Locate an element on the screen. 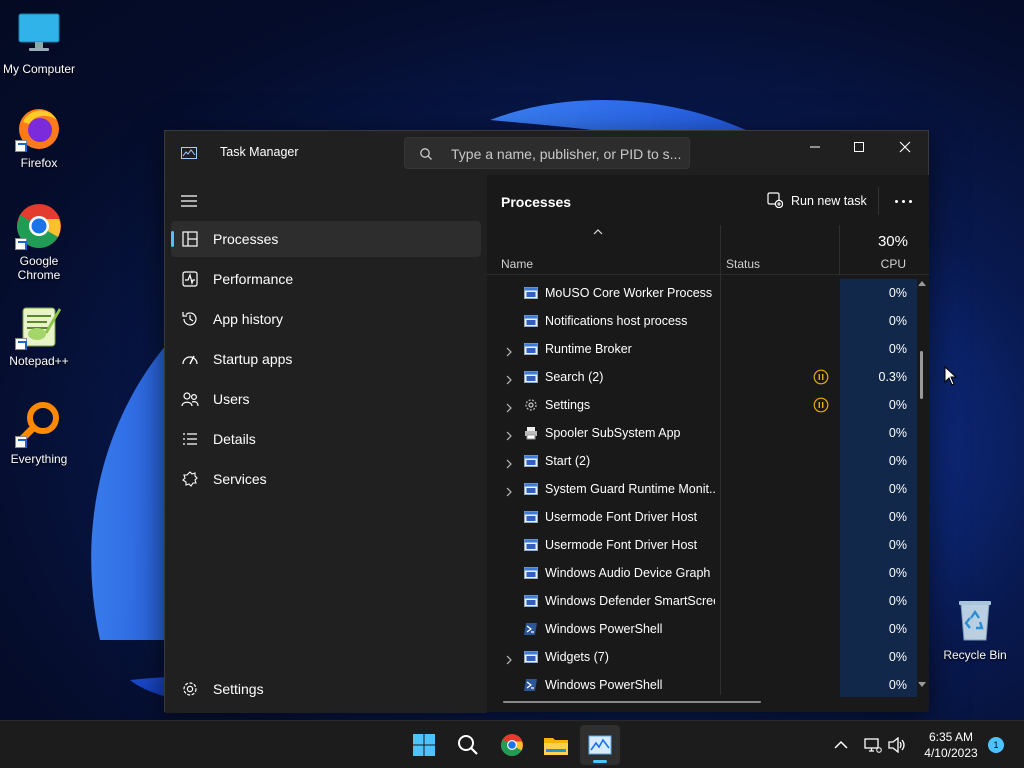 This screenshot has width=1024, height=768. desktop-icon-notepadpp: Notepad++ is located at coordinates (39, 335).